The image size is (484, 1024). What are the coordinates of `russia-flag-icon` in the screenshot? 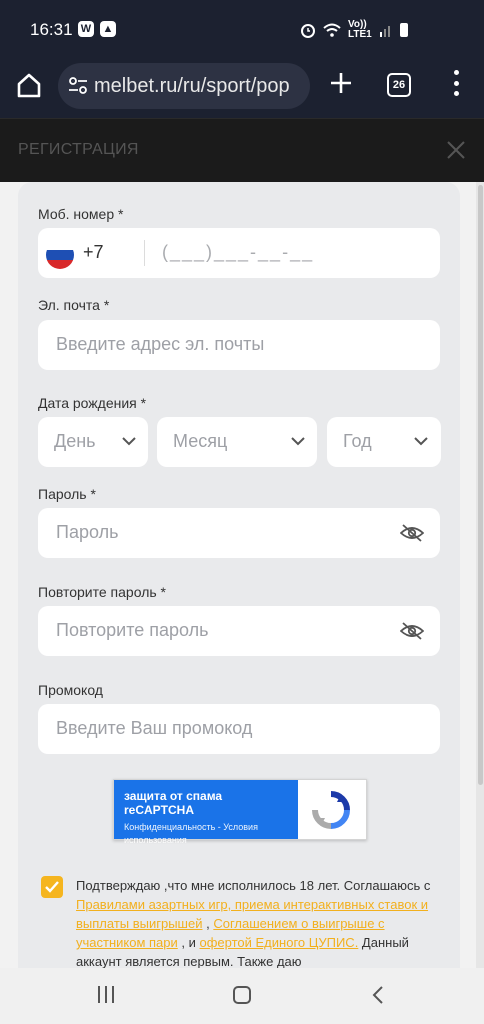 It's located at (60, 255).